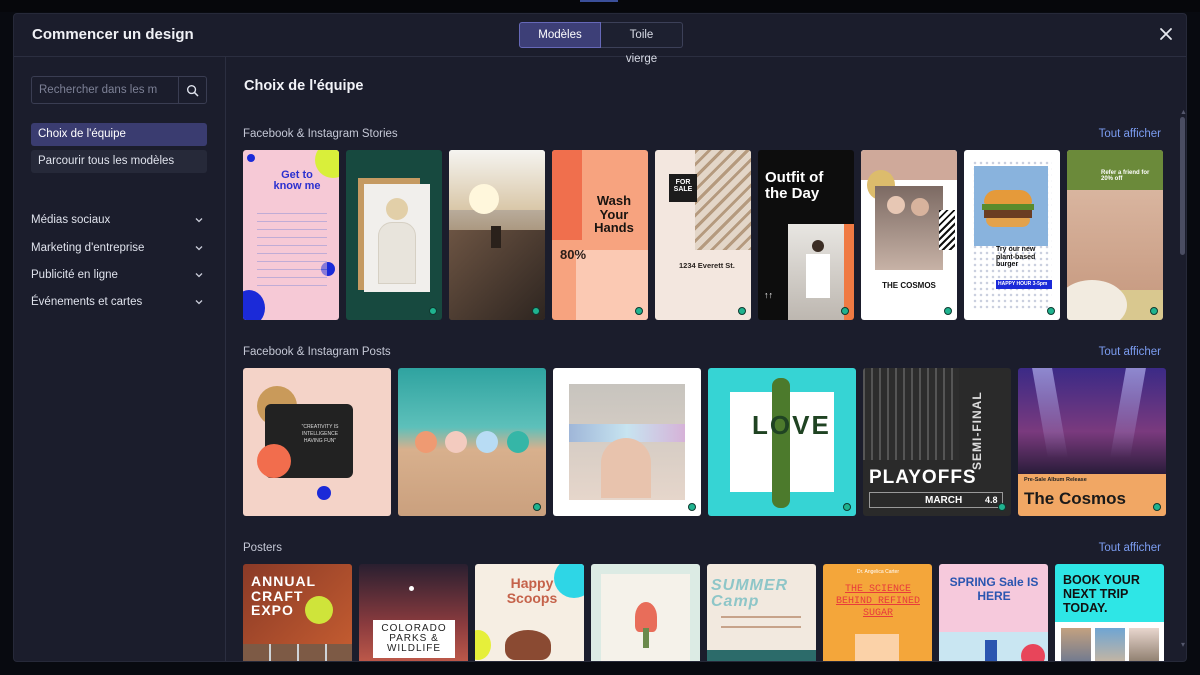 The width and height of the screenshot is (1200, 675). I want to click on template-card: SUMMER Camp, so click(761, 612).